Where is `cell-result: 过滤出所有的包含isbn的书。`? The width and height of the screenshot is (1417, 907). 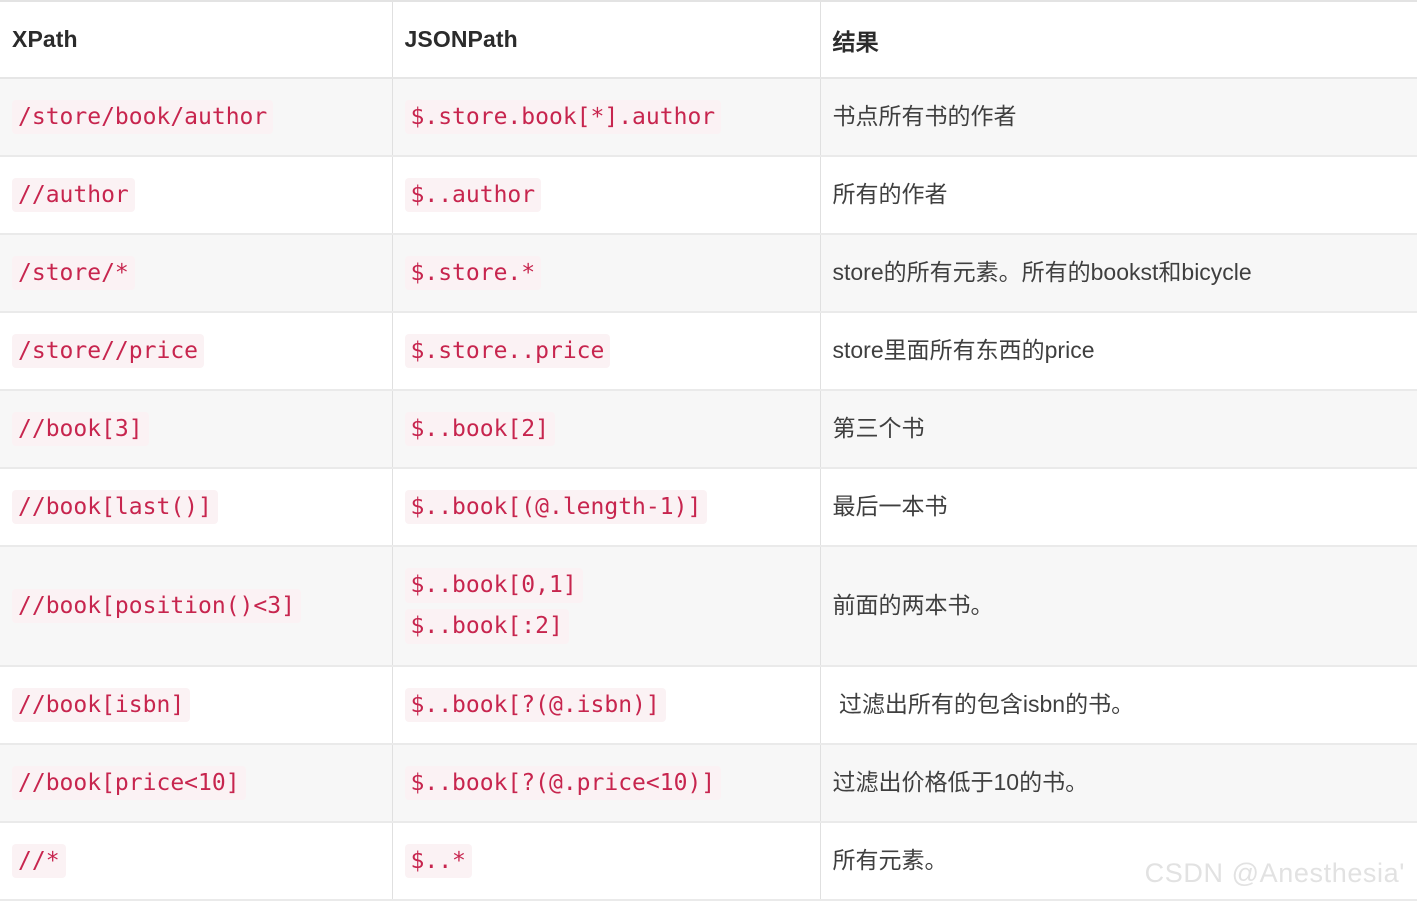 cell-result: 过滤出所有的包含isbn的书。 is located at coordinates (1118, 705).